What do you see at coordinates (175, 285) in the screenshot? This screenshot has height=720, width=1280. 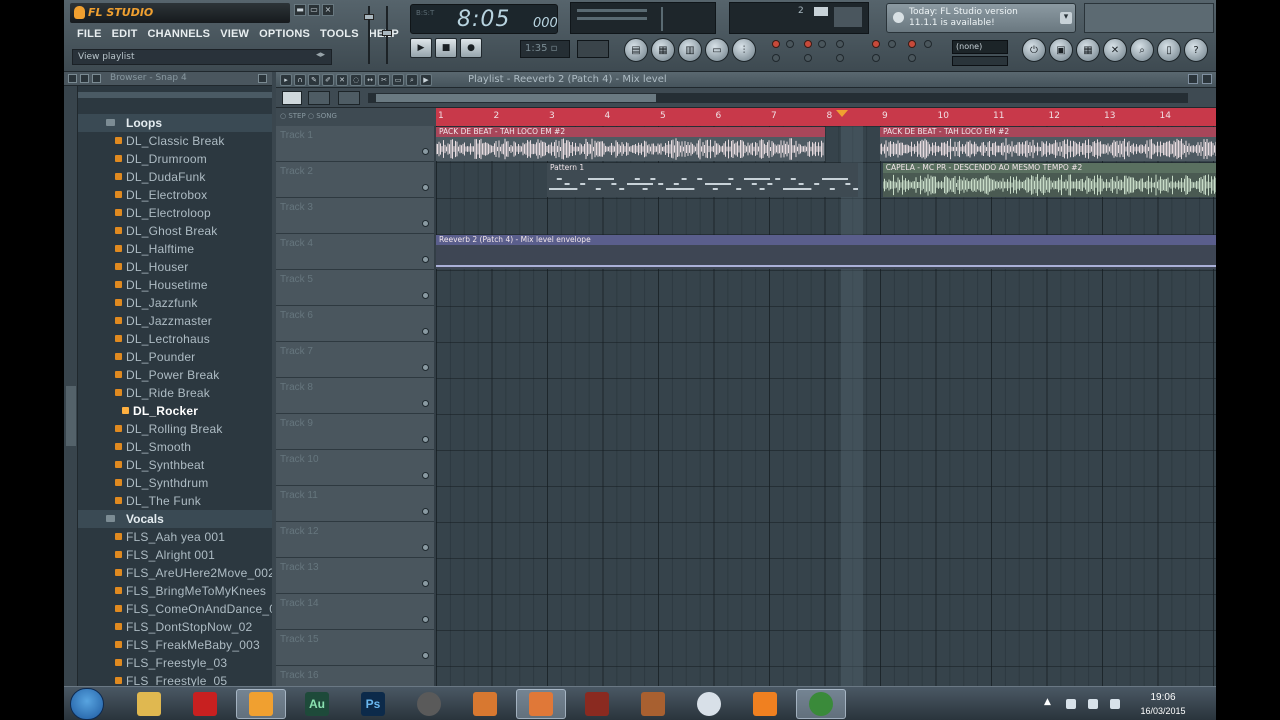 I see `browser-item: DL_Housetime` at bounding box center [175, 285].